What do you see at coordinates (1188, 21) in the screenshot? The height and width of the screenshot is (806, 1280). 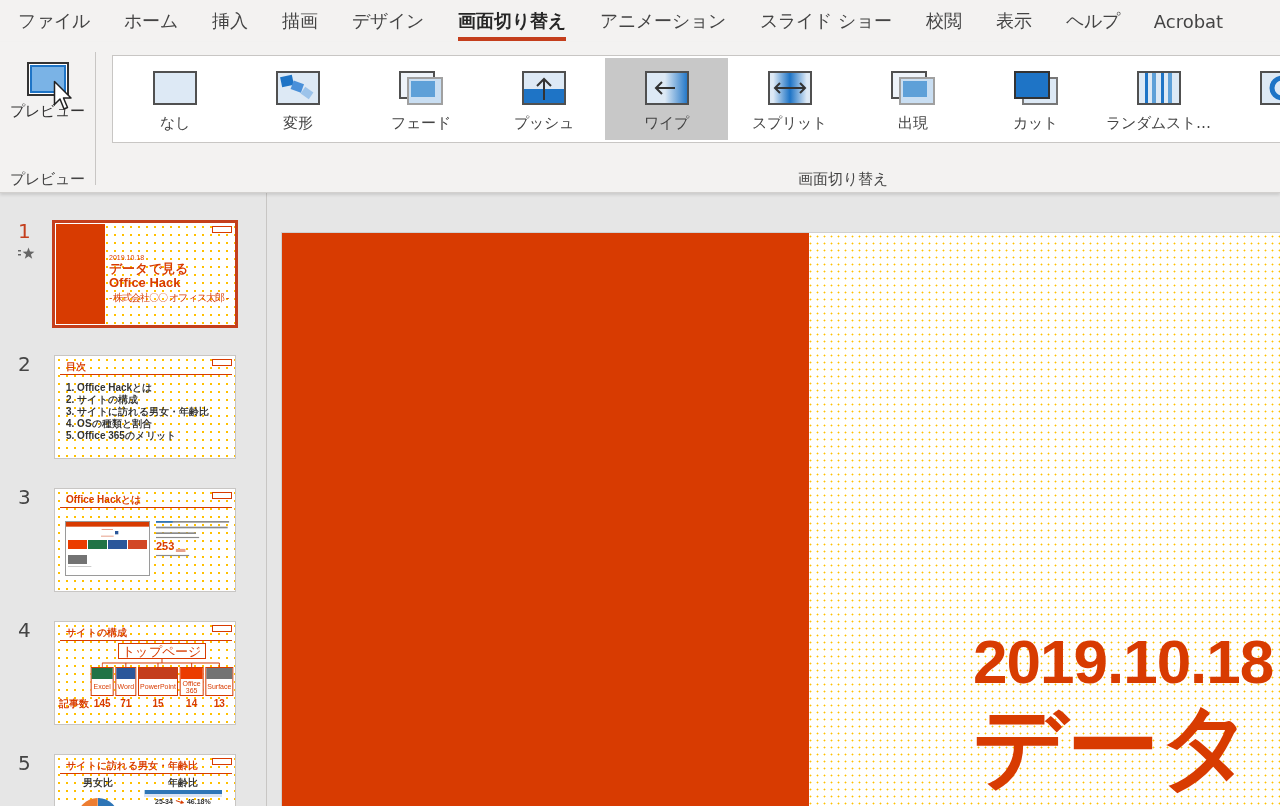 I see `ribbon-tab: Acrobat` at bounding box center [1188, 21].